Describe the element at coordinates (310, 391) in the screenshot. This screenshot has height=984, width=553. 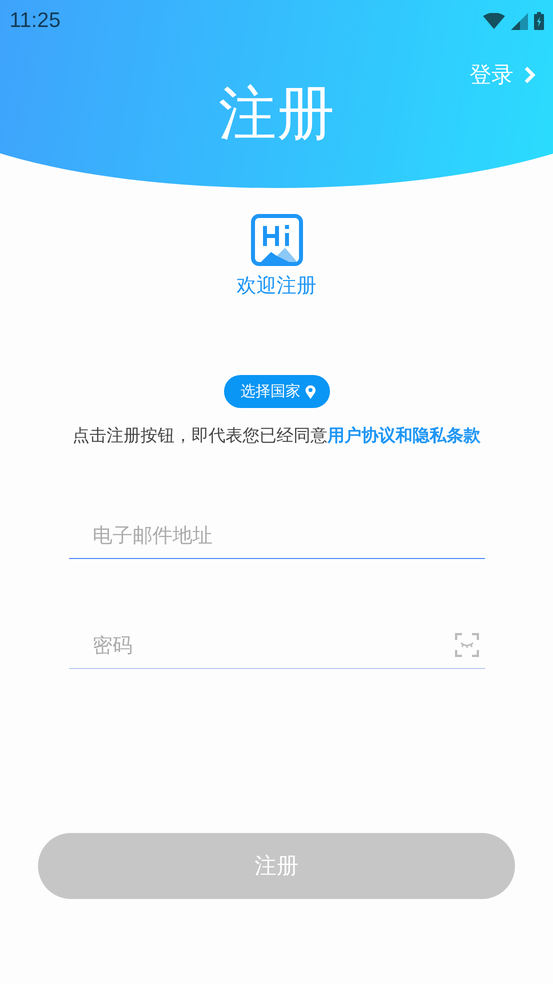
I see `location-pin-icon` at that location.